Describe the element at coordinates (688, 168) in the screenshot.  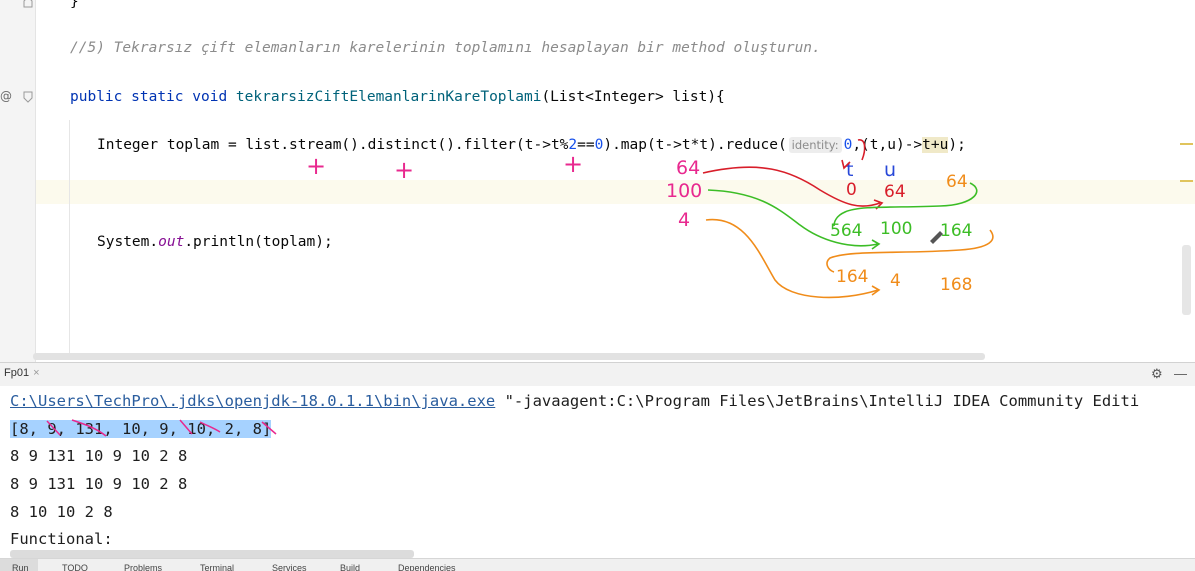
I see `input-value-64: 64` at that location.